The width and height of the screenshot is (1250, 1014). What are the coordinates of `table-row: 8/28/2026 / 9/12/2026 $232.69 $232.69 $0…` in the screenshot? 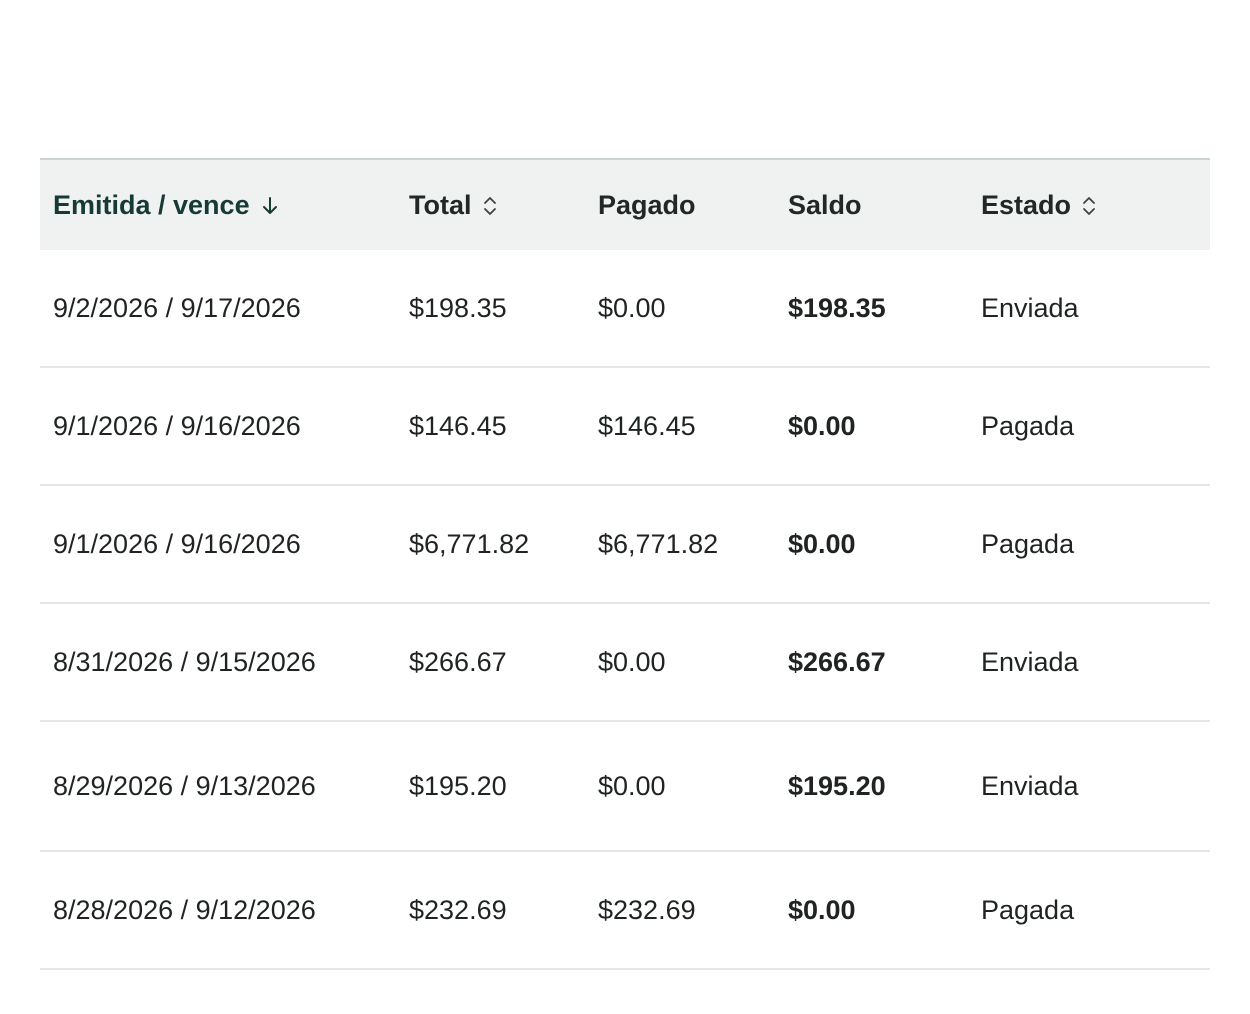 It's located at (625, 910).